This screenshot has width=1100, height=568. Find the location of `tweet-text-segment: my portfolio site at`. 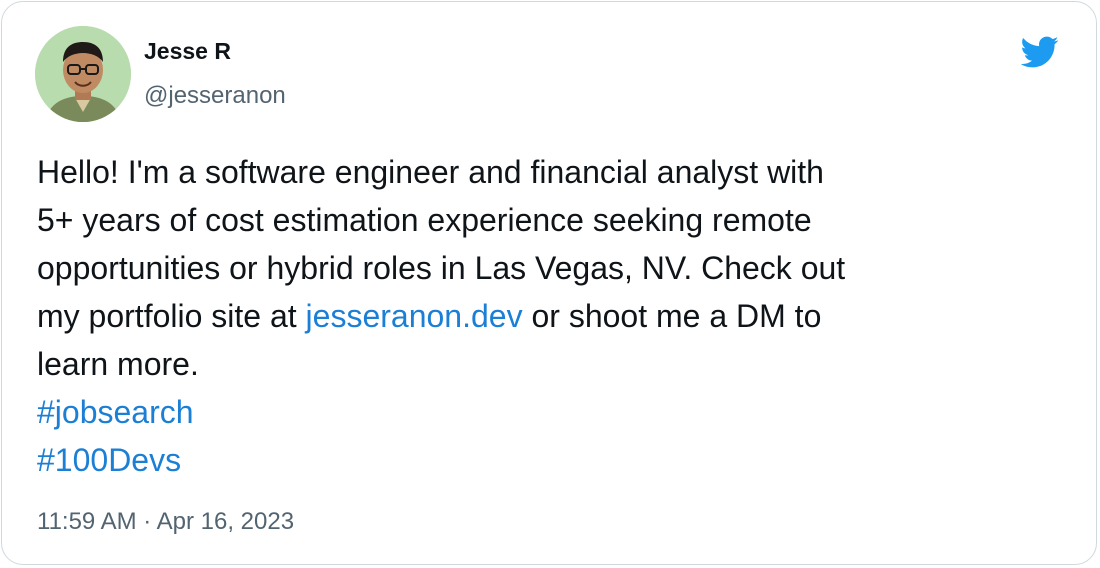

tweet-text-segment: my portfolio site at is located at coordinates (171, 316).